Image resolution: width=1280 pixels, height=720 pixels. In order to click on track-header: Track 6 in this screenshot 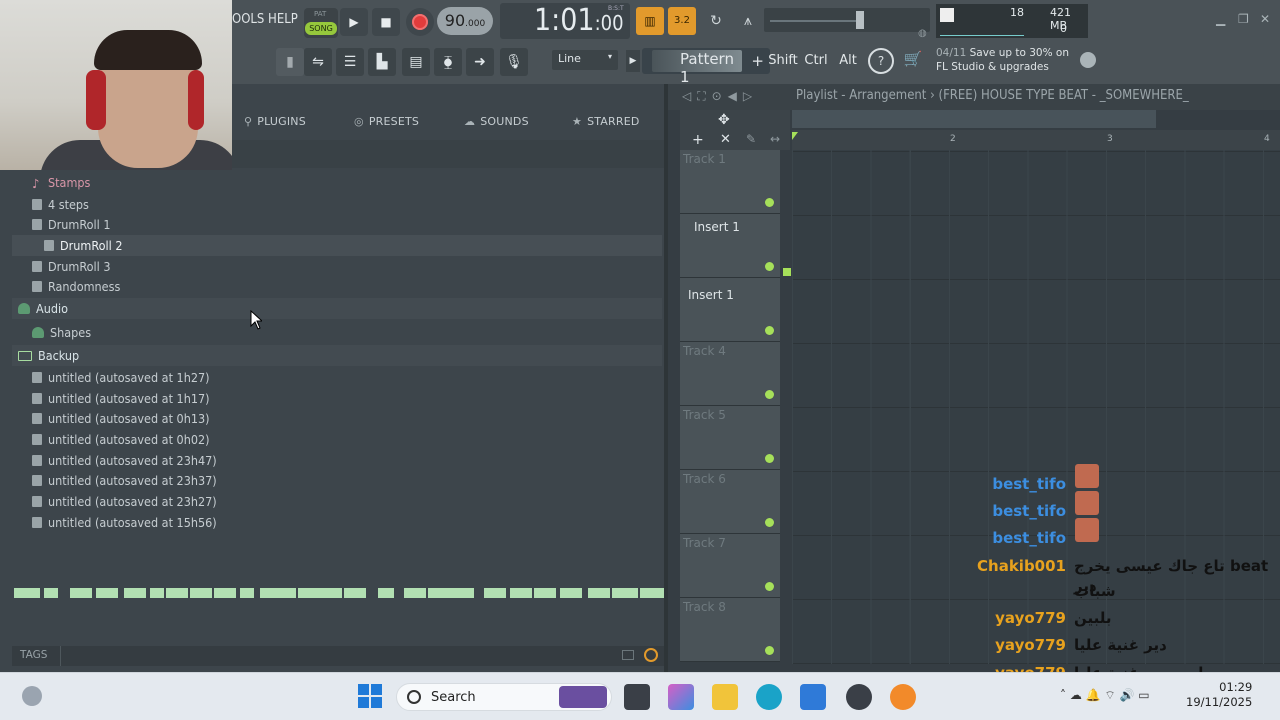, I will do `click(730, 502)`.